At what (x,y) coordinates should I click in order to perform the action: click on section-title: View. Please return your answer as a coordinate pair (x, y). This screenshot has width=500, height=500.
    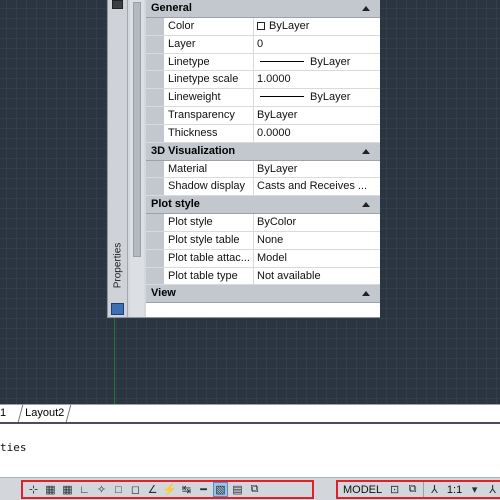
    Looking at the image, I should click on (163, 293).